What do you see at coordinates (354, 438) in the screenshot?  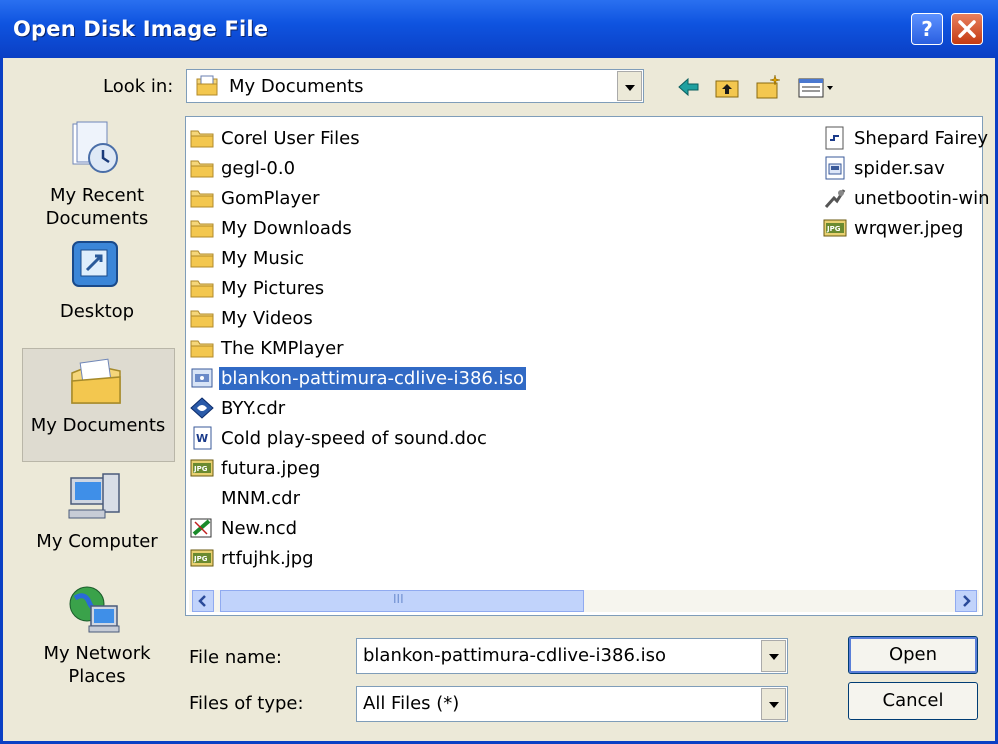 I see `file-name: Cold play-speed of sound.doc` at bounding box center [354, 438].